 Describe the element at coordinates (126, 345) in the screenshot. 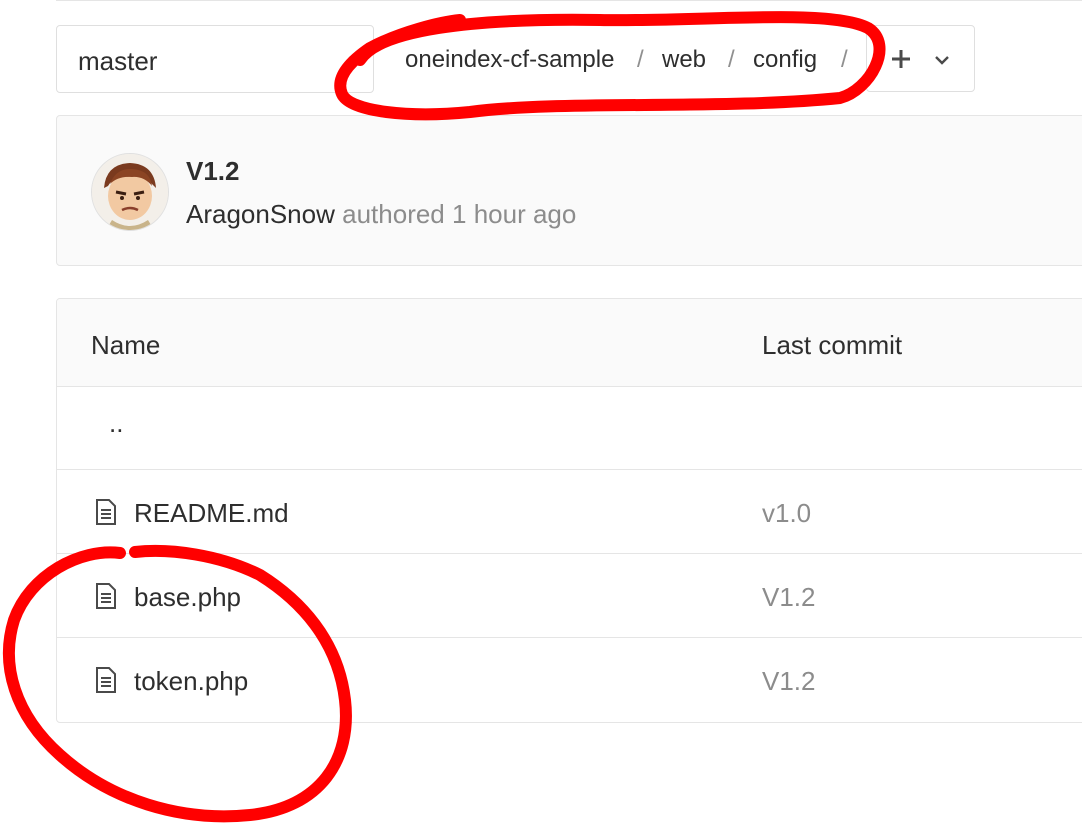

I see `column-header-name: Name` at that location.